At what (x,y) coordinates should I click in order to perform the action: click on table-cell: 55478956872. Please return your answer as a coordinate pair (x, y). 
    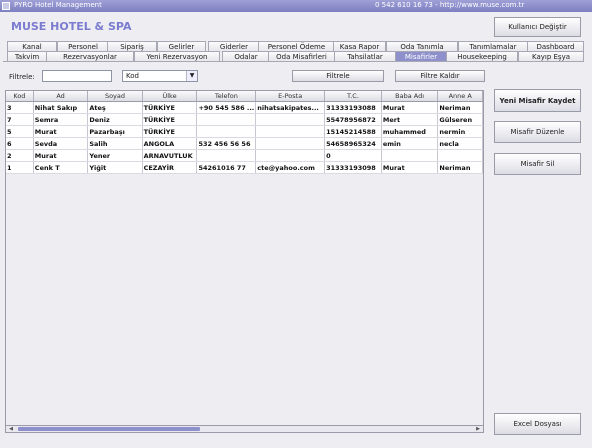
    Looking at the image, I should click on (353, 119).